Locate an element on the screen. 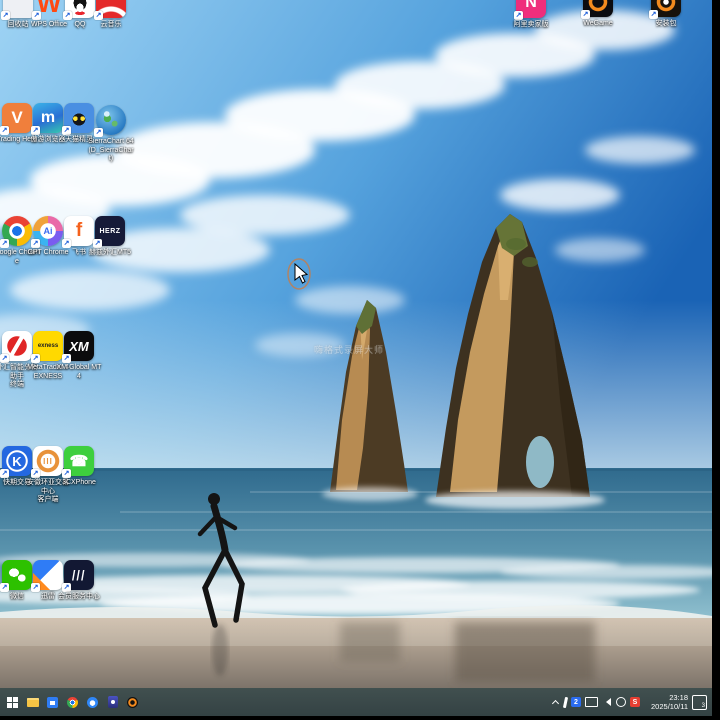 The image size is (720, 720). clock-date: 2025/10/11 is located at coordinates (669, 706).